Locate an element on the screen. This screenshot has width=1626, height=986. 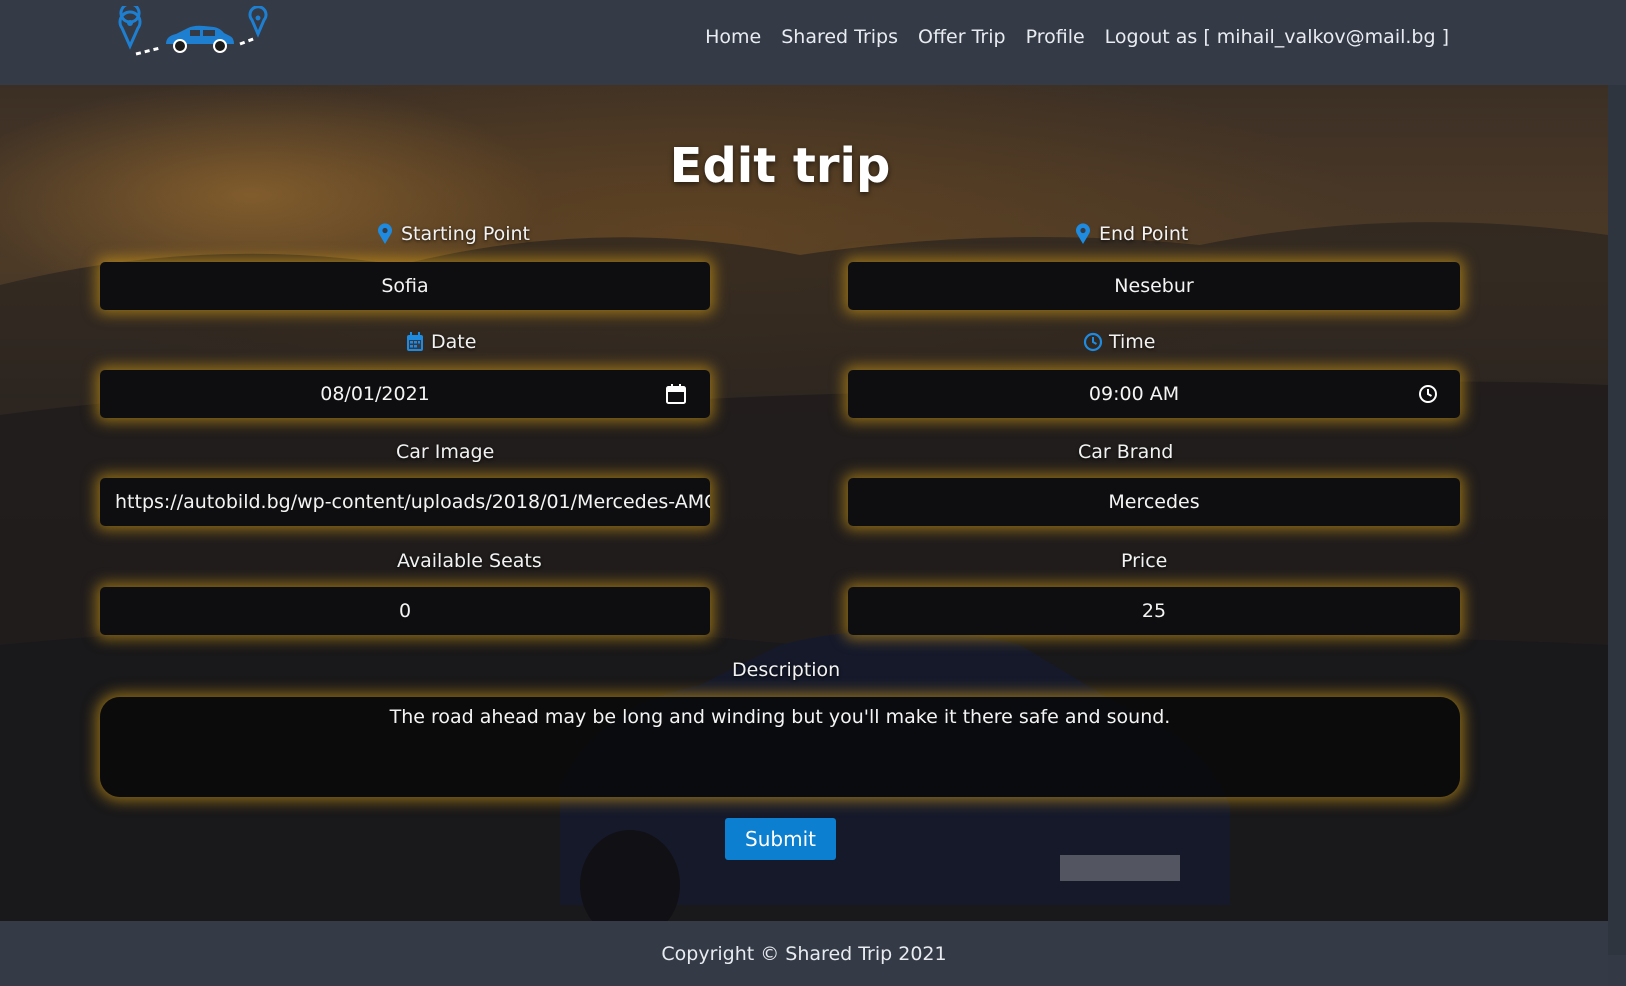
nav-home-link: Home is located at coordinates (733, 37).